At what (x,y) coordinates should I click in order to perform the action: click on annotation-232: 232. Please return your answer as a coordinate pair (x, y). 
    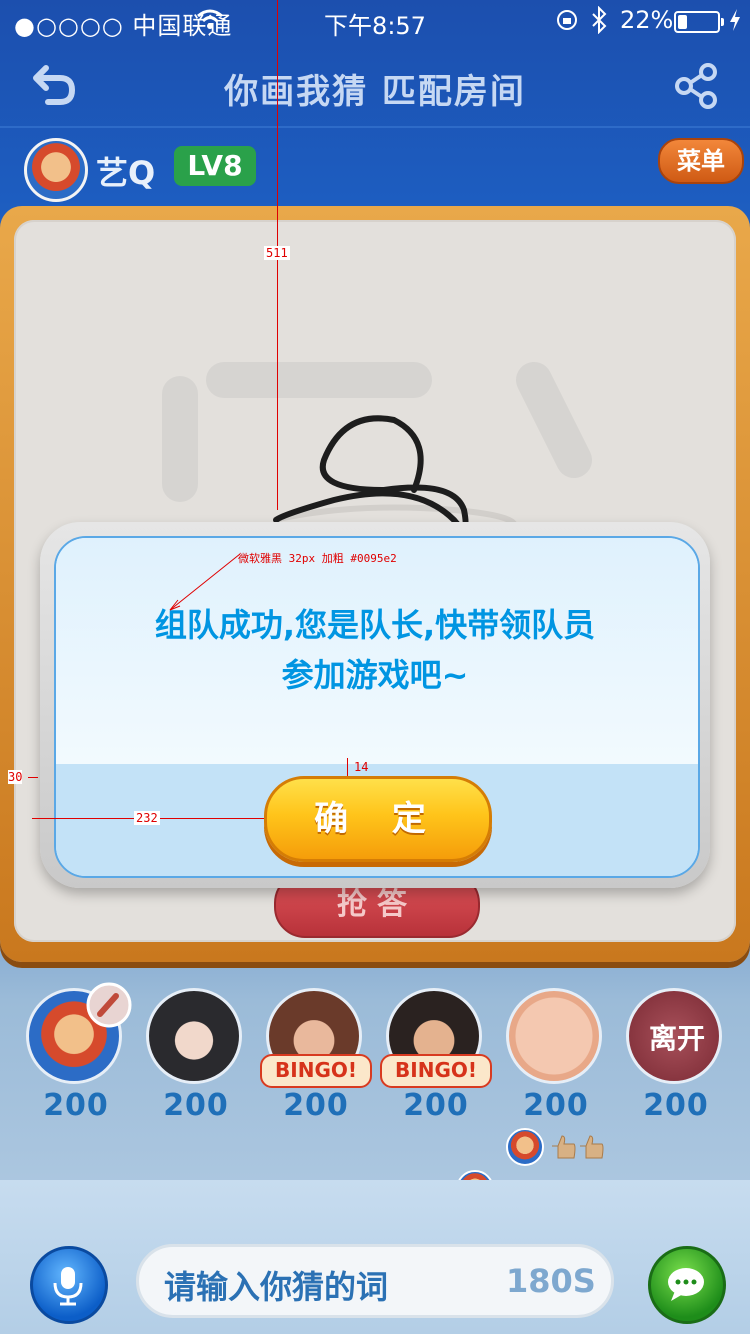
    Looking at the image, I should click on (147, 818).